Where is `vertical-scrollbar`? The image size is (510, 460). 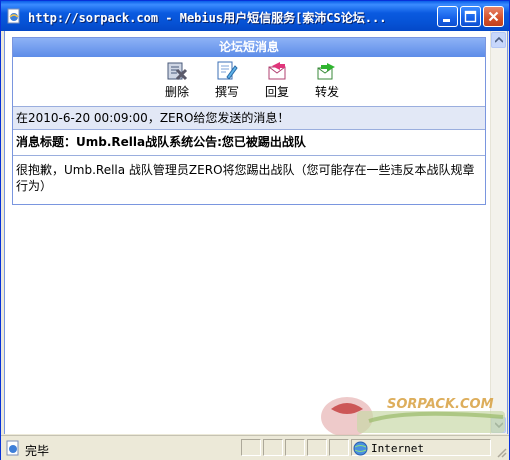
vertical-scrollbar is located at coordinates (498, 232).